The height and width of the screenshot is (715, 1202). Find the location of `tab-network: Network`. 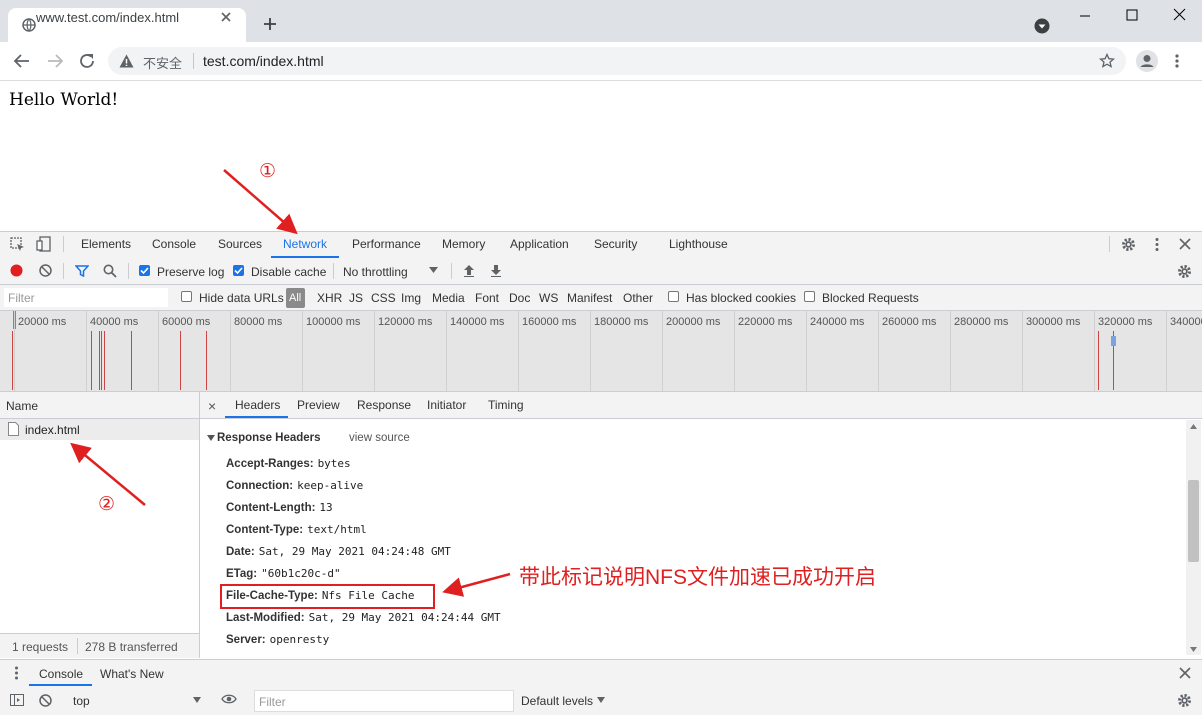

tab-network: Network is located at coordinates (305, 244).